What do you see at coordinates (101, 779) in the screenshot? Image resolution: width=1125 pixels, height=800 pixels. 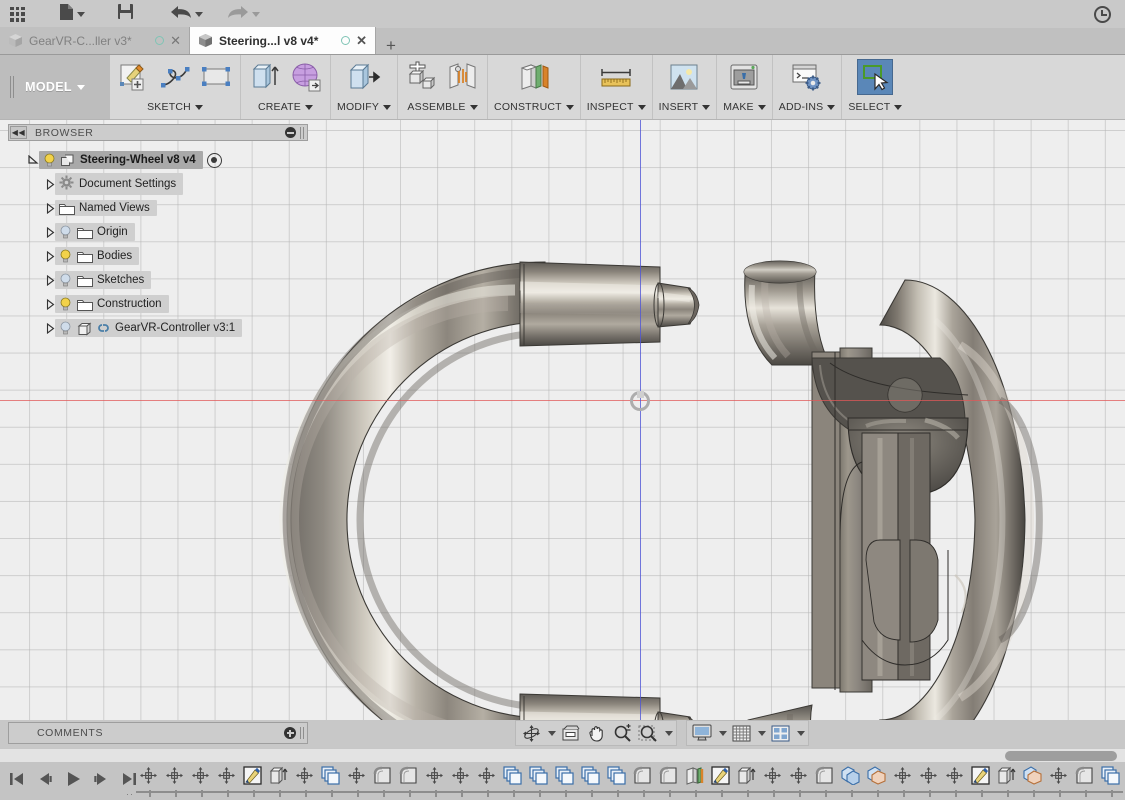 I see `timeline-step-forward` at bounding box center [101, 779].